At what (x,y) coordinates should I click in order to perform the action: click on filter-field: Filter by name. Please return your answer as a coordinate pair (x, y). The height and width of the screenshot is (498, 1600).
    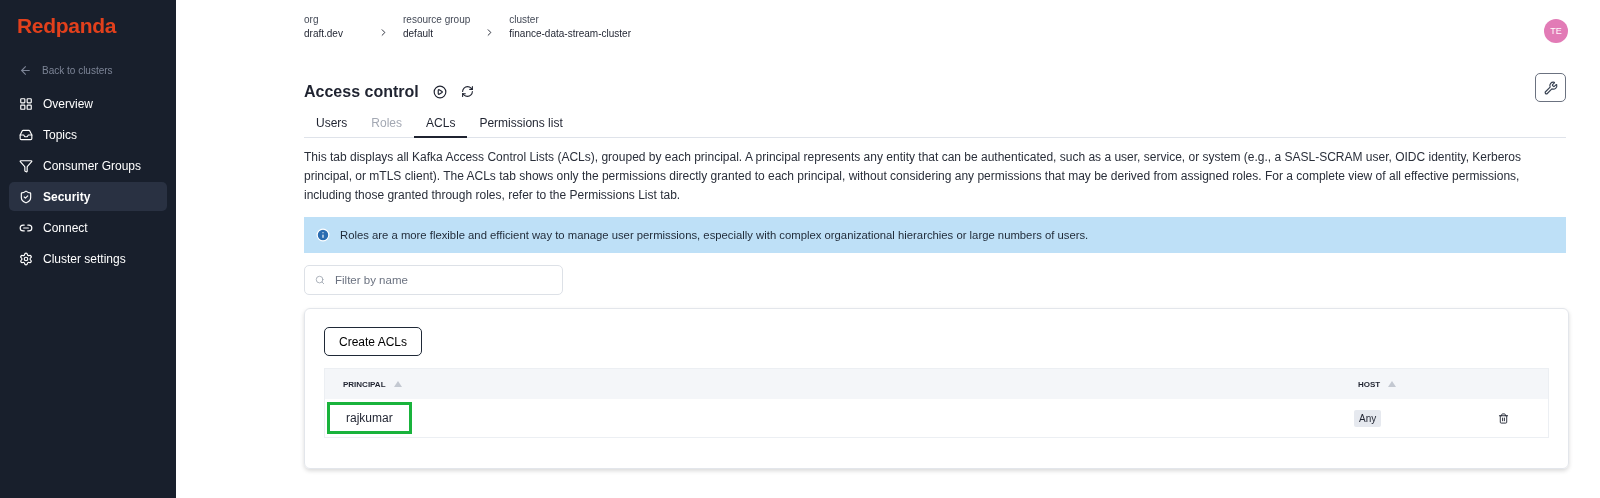
    Looking at the image, I should click on (433, 280).